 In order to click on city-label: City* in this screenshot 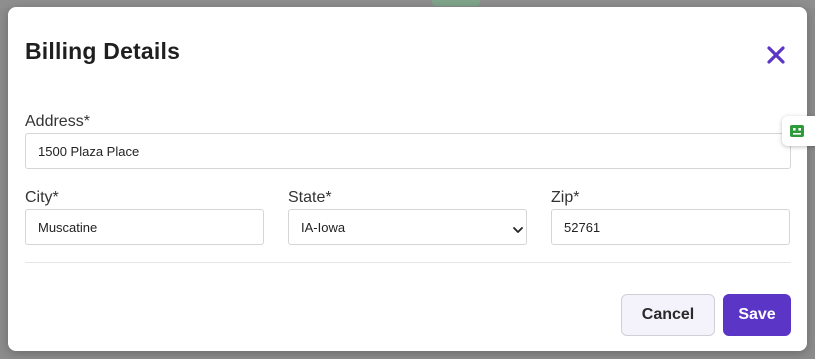, I will do `click(42, 197)`.